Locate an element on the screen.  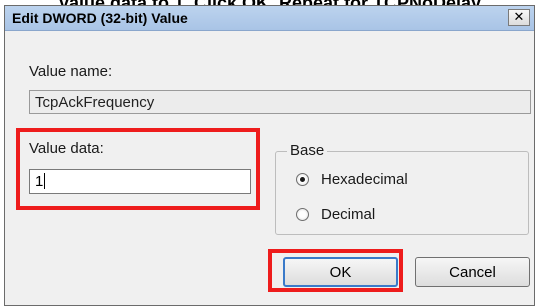
value-data-highlight is located at coordinates (138, 169).